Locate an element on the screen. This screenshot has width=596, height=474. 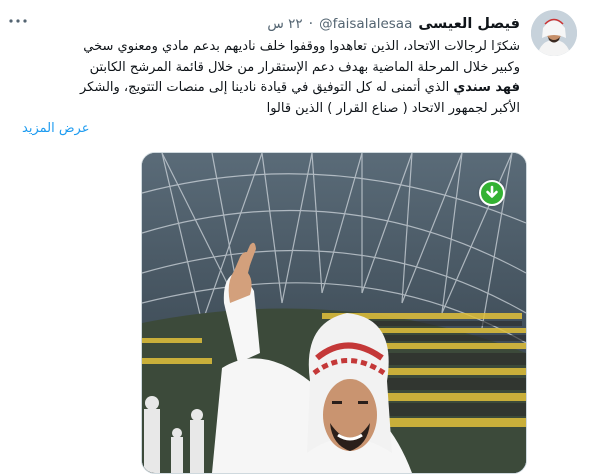
tweet-text-bold-name: فهد سندي is located at coordinates (486, 87).